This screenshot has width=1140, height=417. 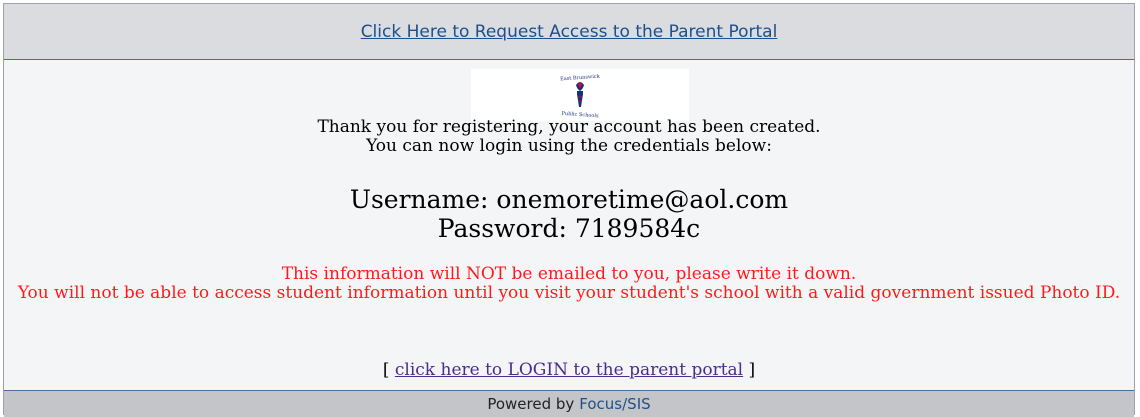 I want to click on school-torch-logo-icon: East Brunswick Public Schools, so click(x=580, y=97).